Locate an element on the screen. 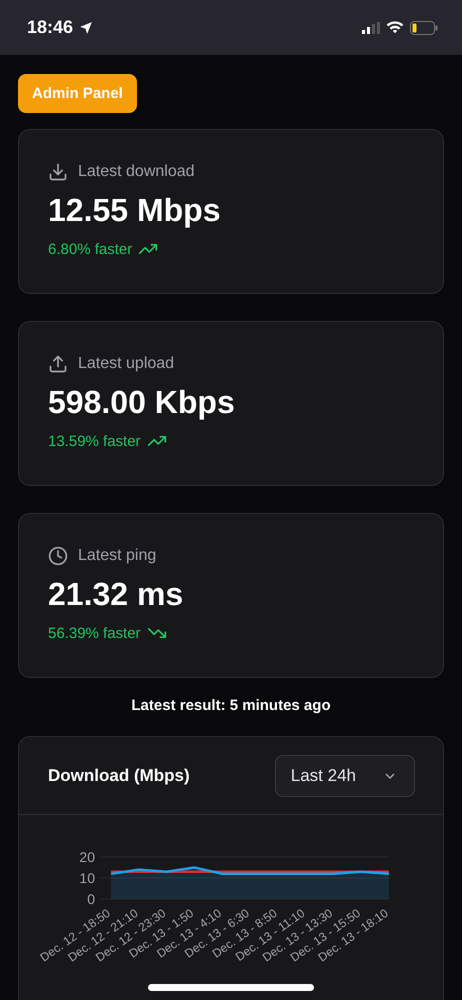 This screenshot has height=1000, width=462. location-arrow-icon is located at coordinates (86, 27).